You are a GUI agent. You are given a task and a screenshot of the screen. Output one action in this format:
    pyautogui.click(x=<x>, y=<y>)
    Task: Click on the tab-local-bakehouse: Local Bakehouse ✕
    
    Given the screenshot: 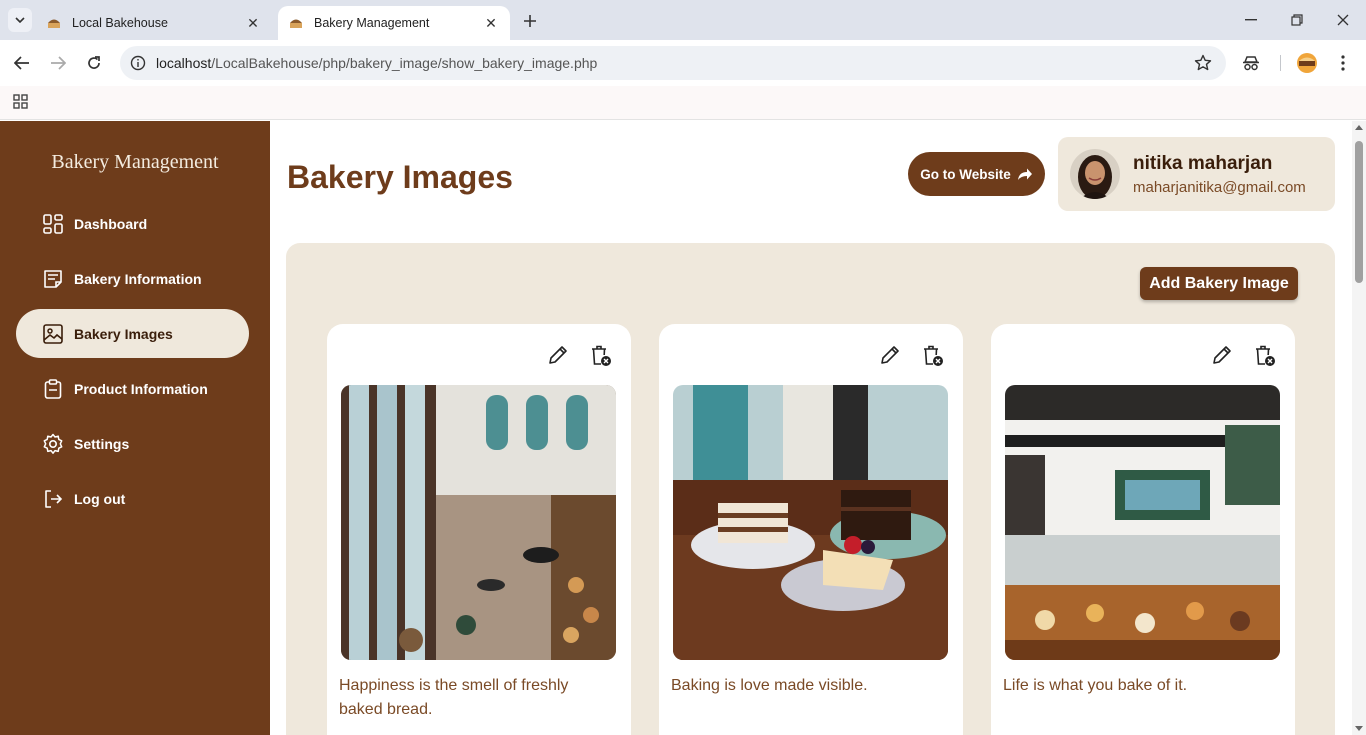 What is the action you would take?
    pyautogui.click(x=154, y=23)
    